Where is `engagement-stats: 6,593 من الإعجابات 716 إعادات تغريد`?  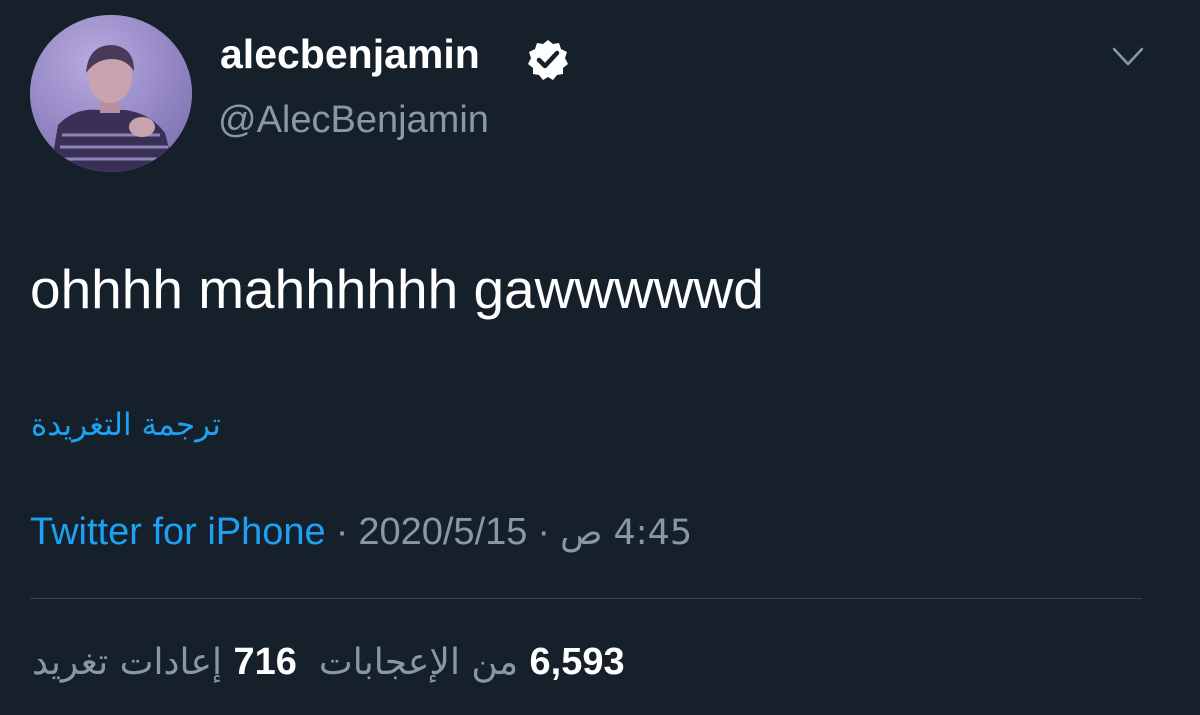 engagement-stats: 6,593 من الإعجابات 716 إعادات تغريد is located at coordinates (328, 662).